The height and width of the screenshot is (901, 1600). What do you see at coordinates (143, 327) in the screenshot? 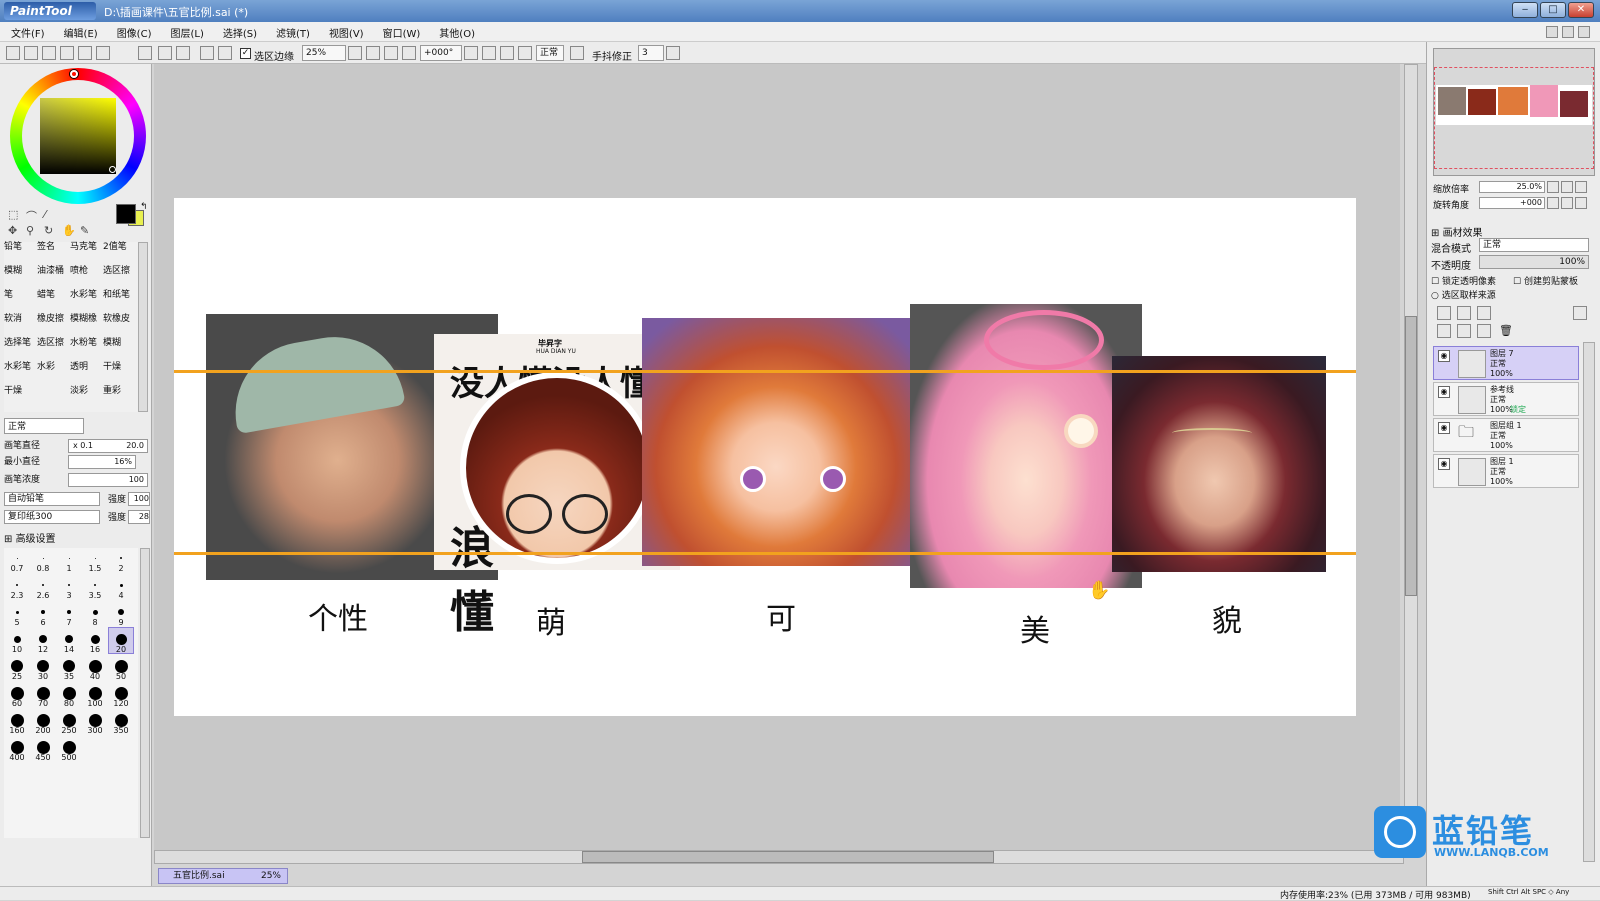
I see `brush-grid-scrollbar` at bounding box center [143, 327].